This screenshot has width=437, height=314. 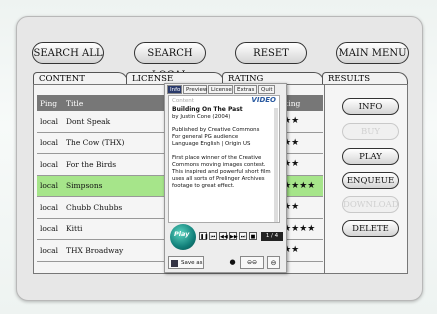 What do you see at coordinates (272, 236) in the screenshot?
I see `track-counter: 1 / 4` at bounding box center [272, 236].